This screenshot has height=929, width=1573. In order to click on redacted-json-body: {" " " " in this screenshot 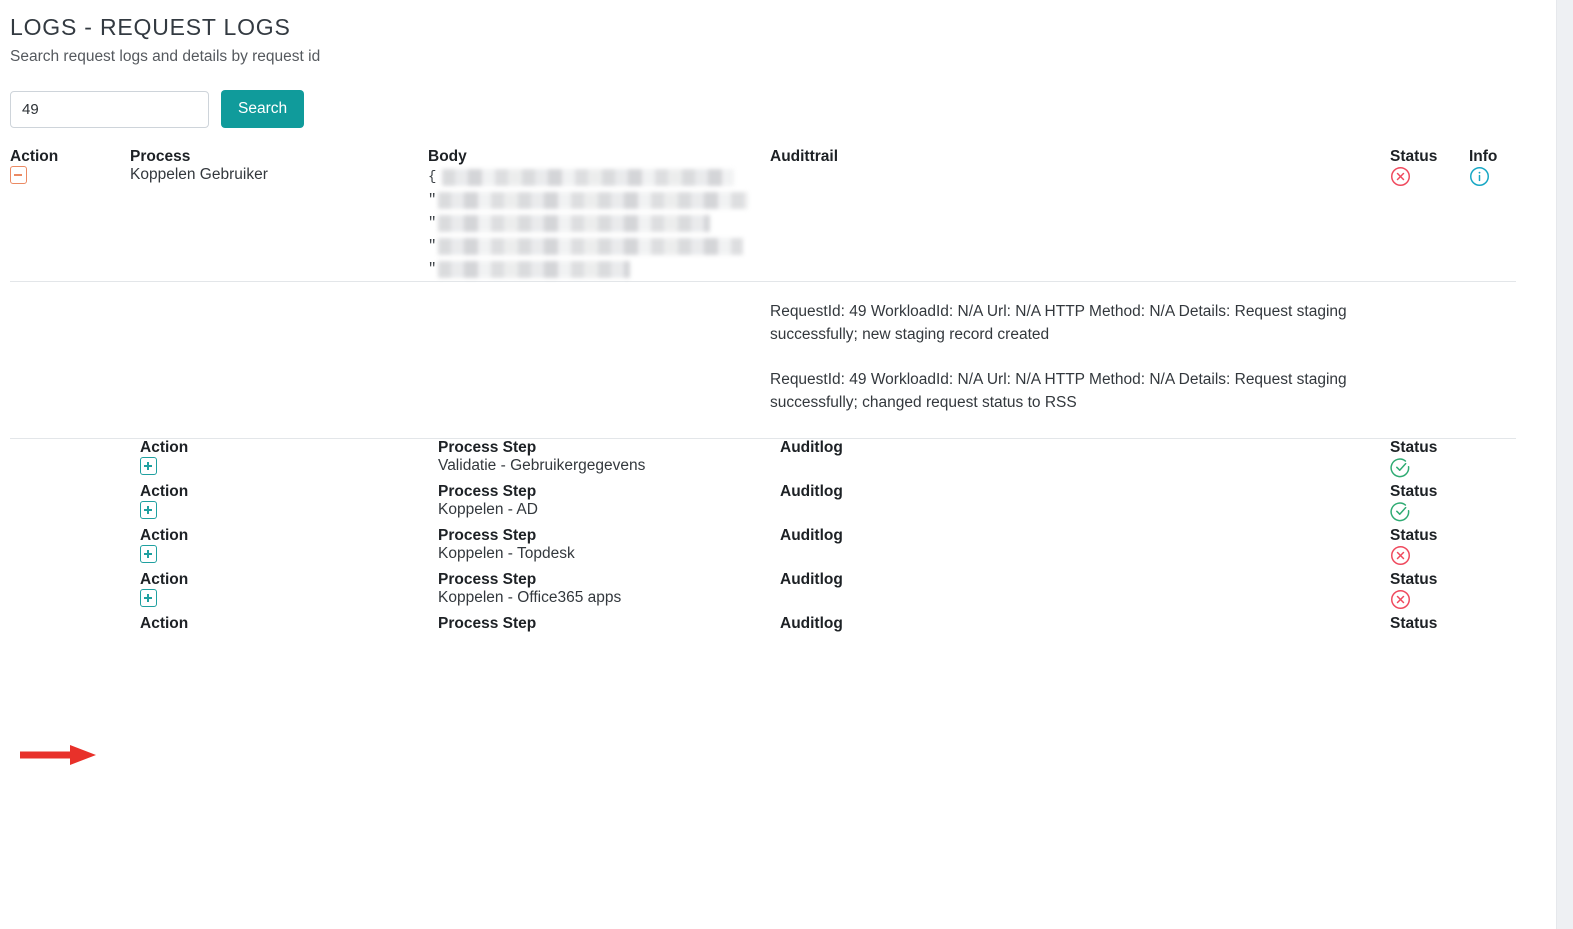, I will do `click(590, 223)`.